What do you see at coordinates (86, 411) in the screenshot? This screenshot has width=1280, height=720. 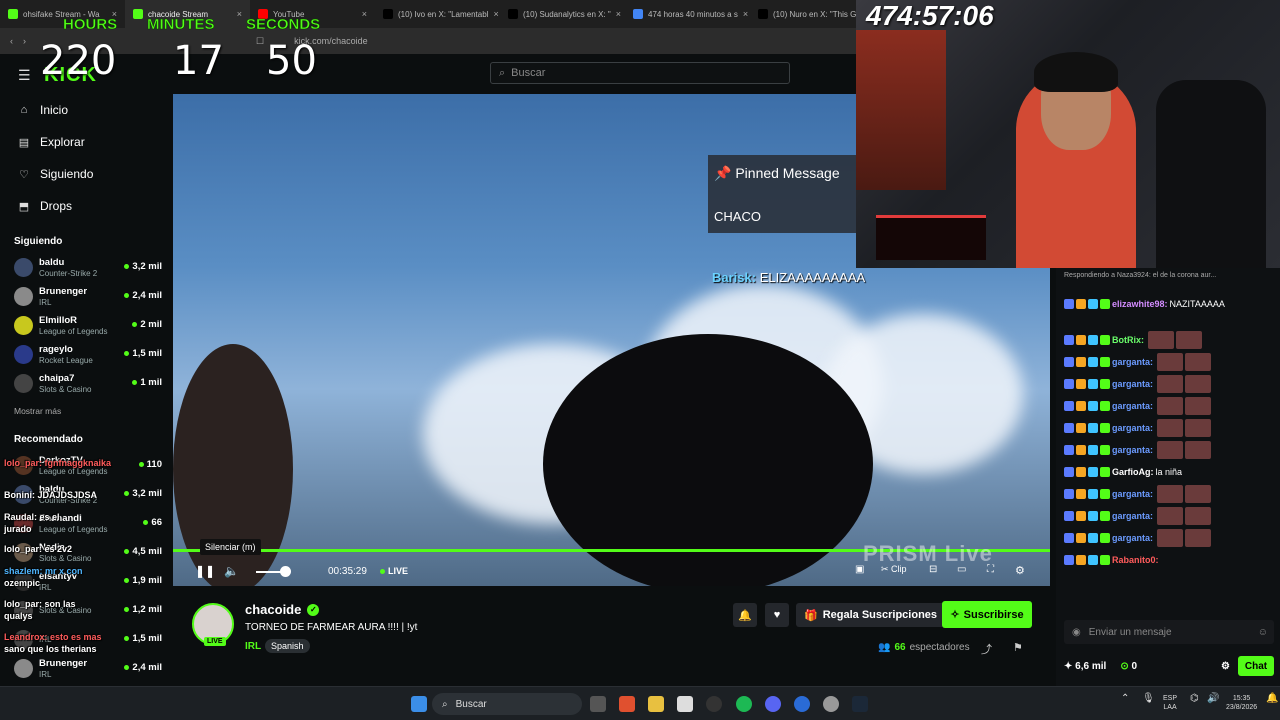 I see `show-more-link: Mostrar más` at bounding box center [86, 411].